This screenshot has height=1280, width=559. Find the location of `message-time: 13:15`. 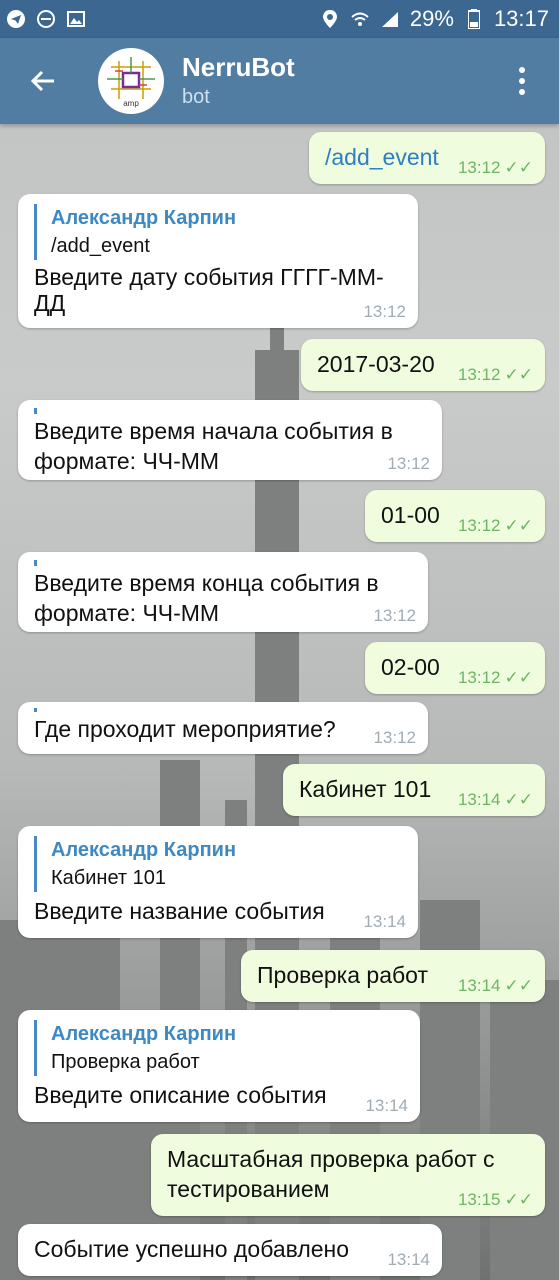

message-time: 13:15 is located at coordinates (479, 1199).